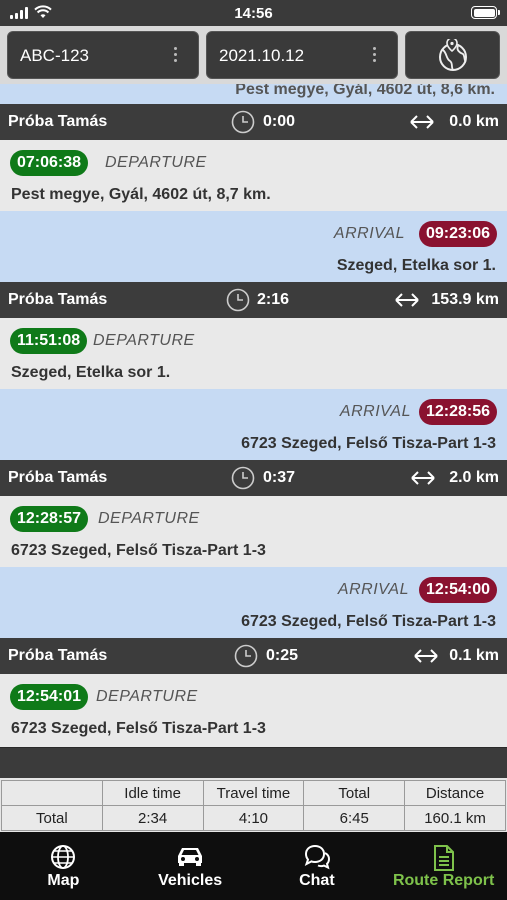  I want to click on tab-route-report: Route Report, so click(443, 866).